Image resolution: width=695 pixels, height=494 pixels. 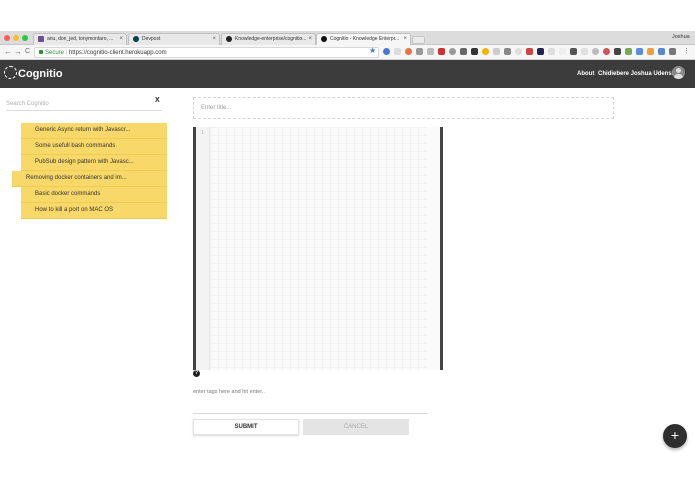 What do you see at coordinates (40, 74) in the screenshot?
I see `brand-name: Cognitio` at bounding box center [40, 74].